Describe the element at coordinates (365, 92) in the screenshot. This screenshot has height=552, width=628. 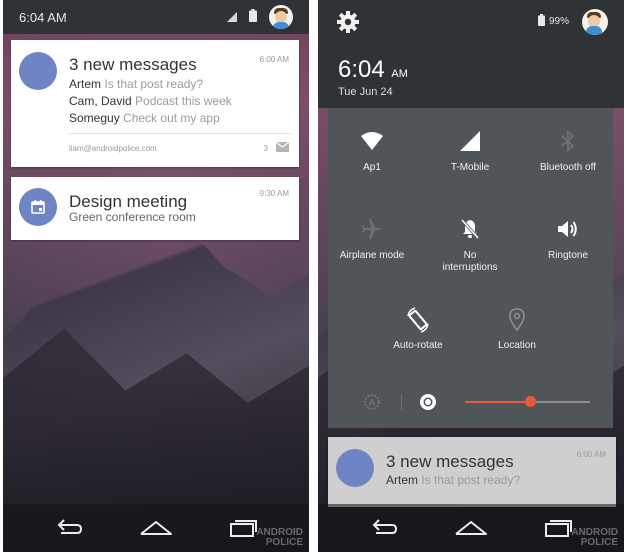
I see `date: Tue Jun 24` at that location.